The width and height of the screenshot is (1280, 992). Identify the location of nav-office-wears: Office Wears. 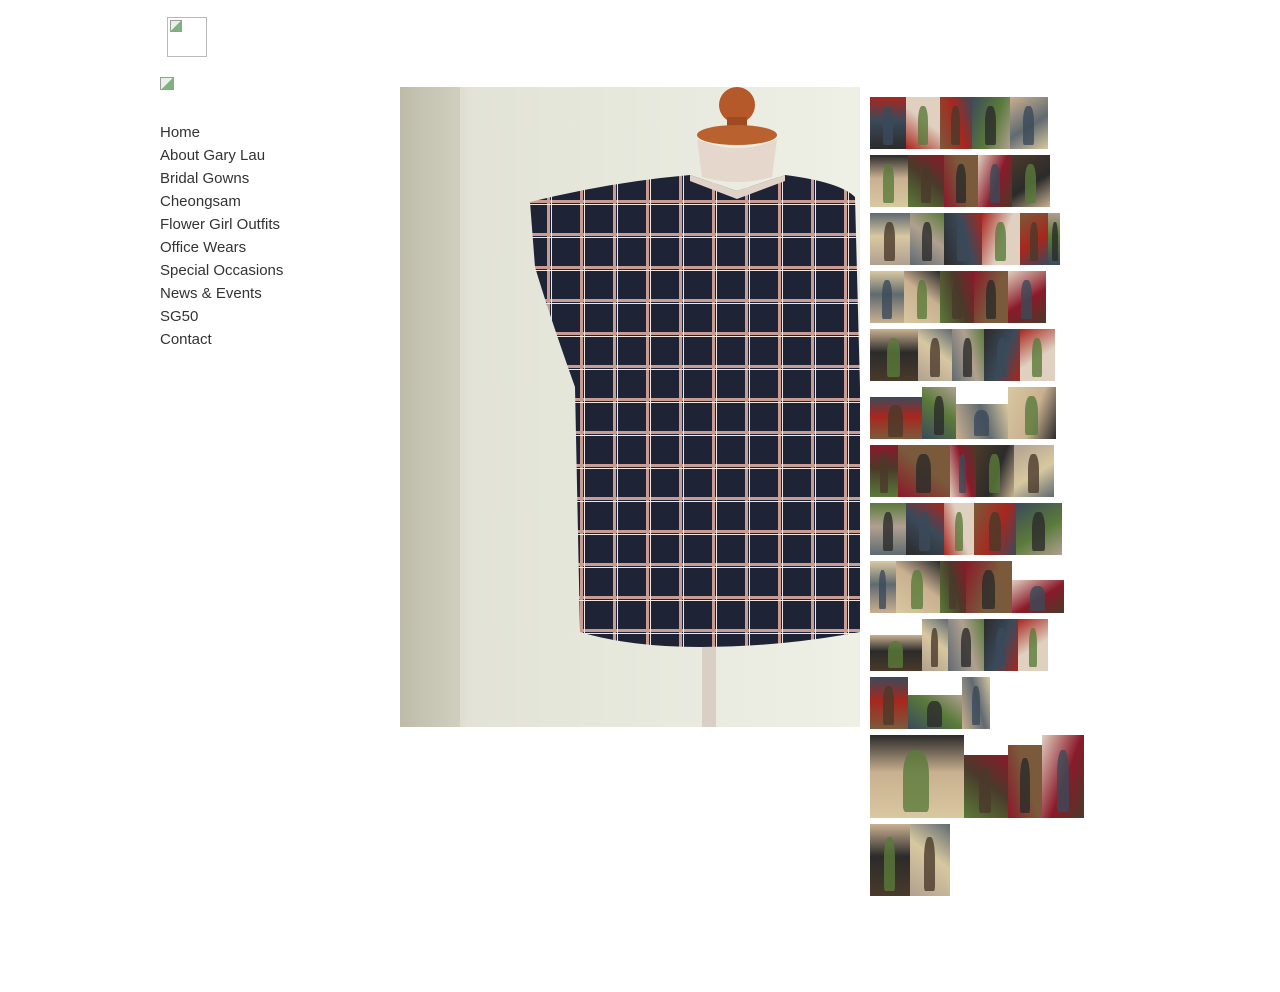
(260, 247).